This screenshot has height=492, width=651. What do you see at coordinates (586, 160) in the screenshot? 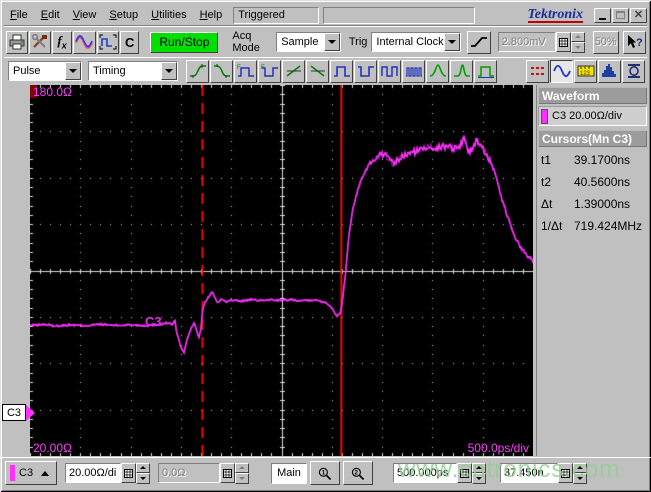
I see `readout-row-t1: t1 39.1700ns` at bounding box center [586, 160].